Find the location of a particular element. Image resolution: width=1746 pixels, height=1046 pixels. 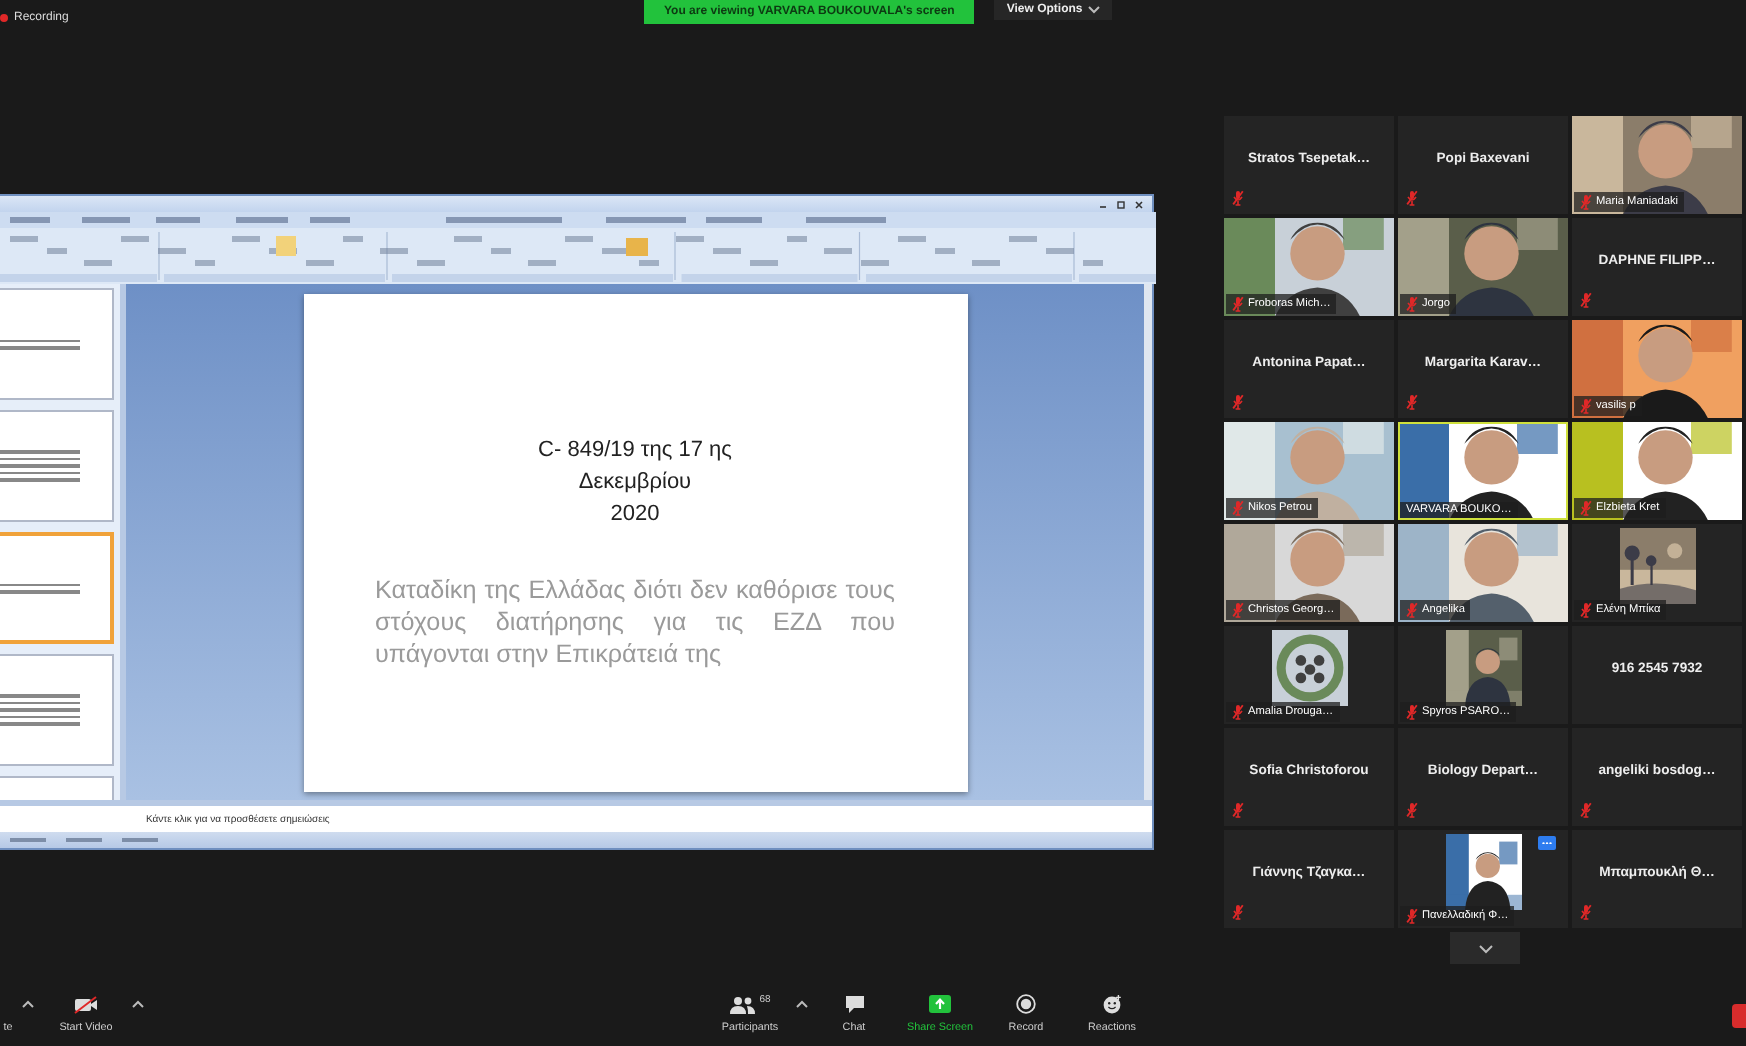

slide-title: C- 849/19 της 17 ης is located at coordinates (635, 450).